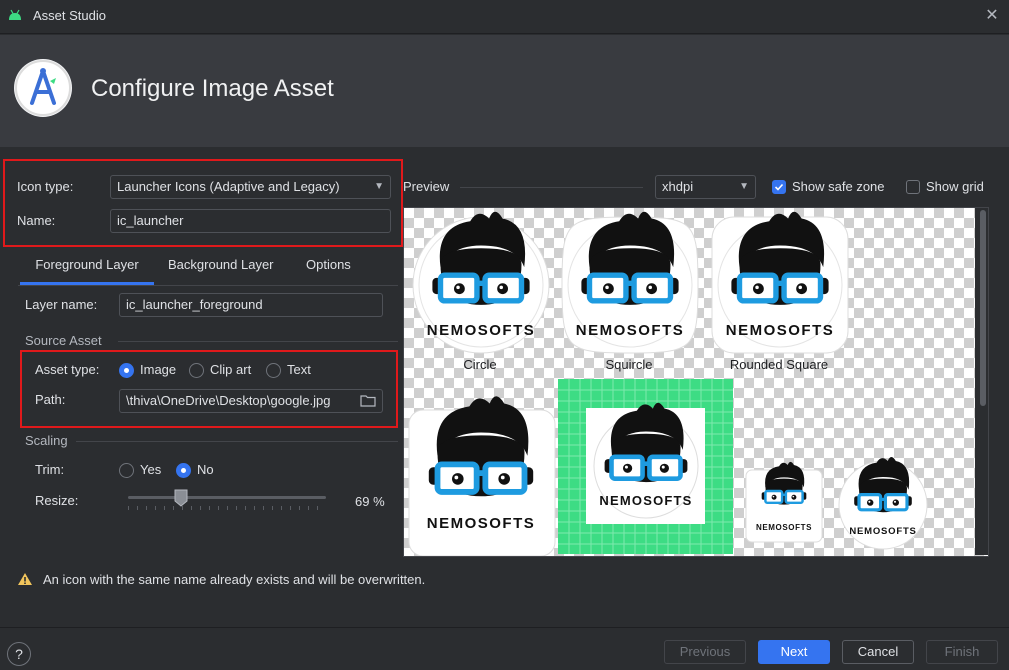 This screenshot has height=670, width=1009. Describe the element at coordinates (779, 187) in the screenshot. I see `show-safe-zone-checkbox` at that location.